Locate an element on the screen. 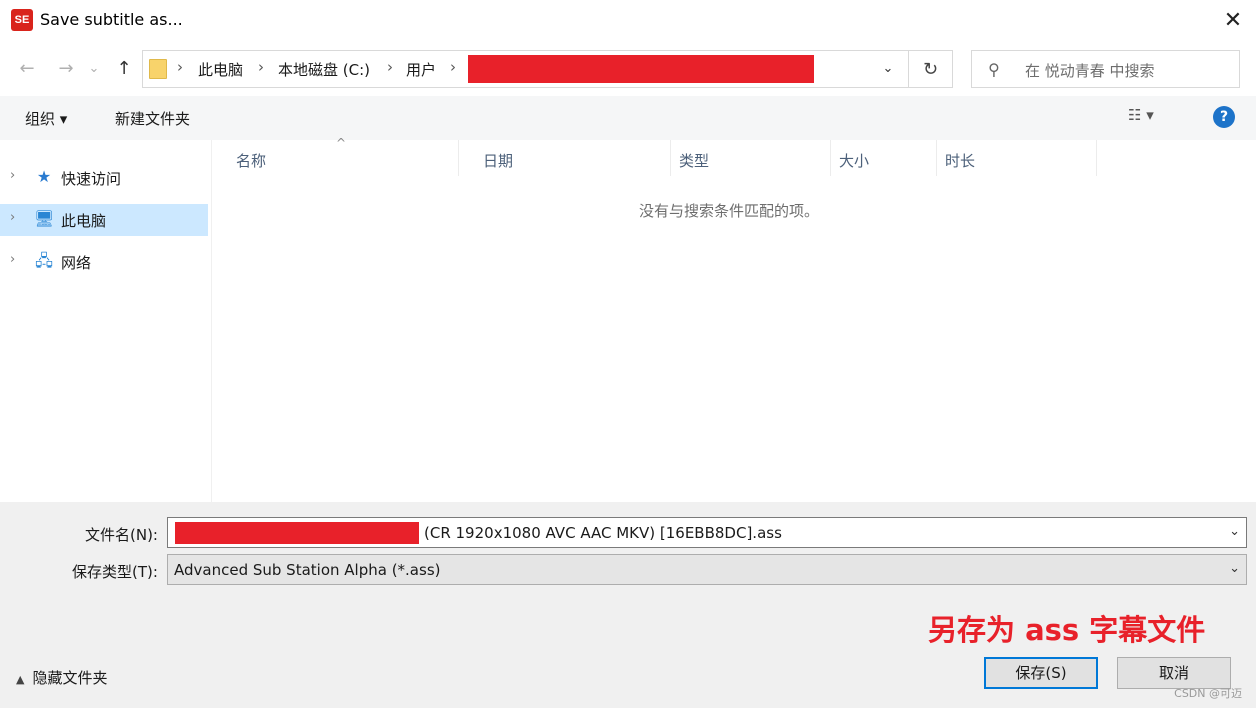 This screenshot has width=1256, height=708. refresh-button: ↻ is located at coordinates (931, 69).